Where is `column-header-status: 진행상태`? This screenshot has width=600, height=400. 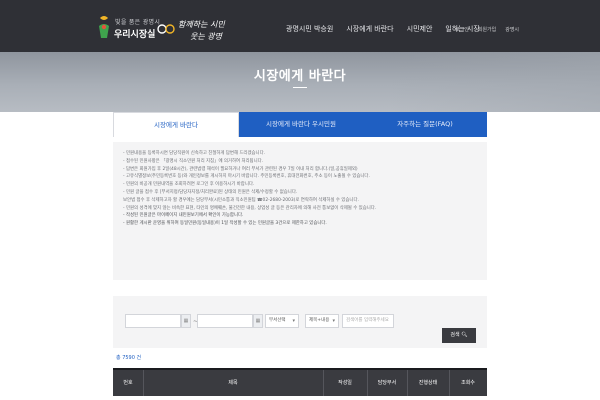 column-header-status: 진행상태 is located at coordinates (428, 383).